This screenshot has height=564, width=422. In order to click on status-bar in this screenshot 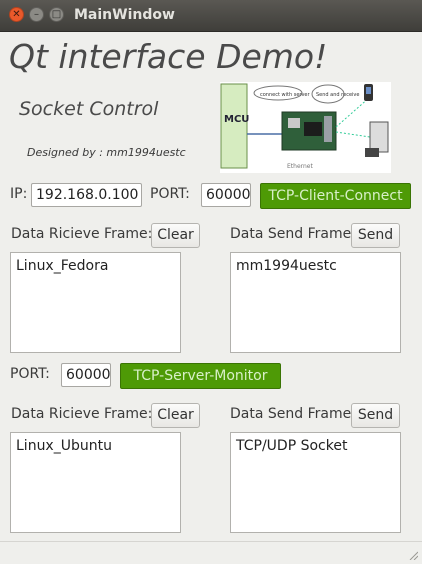, I will do `click(211, 552)`.